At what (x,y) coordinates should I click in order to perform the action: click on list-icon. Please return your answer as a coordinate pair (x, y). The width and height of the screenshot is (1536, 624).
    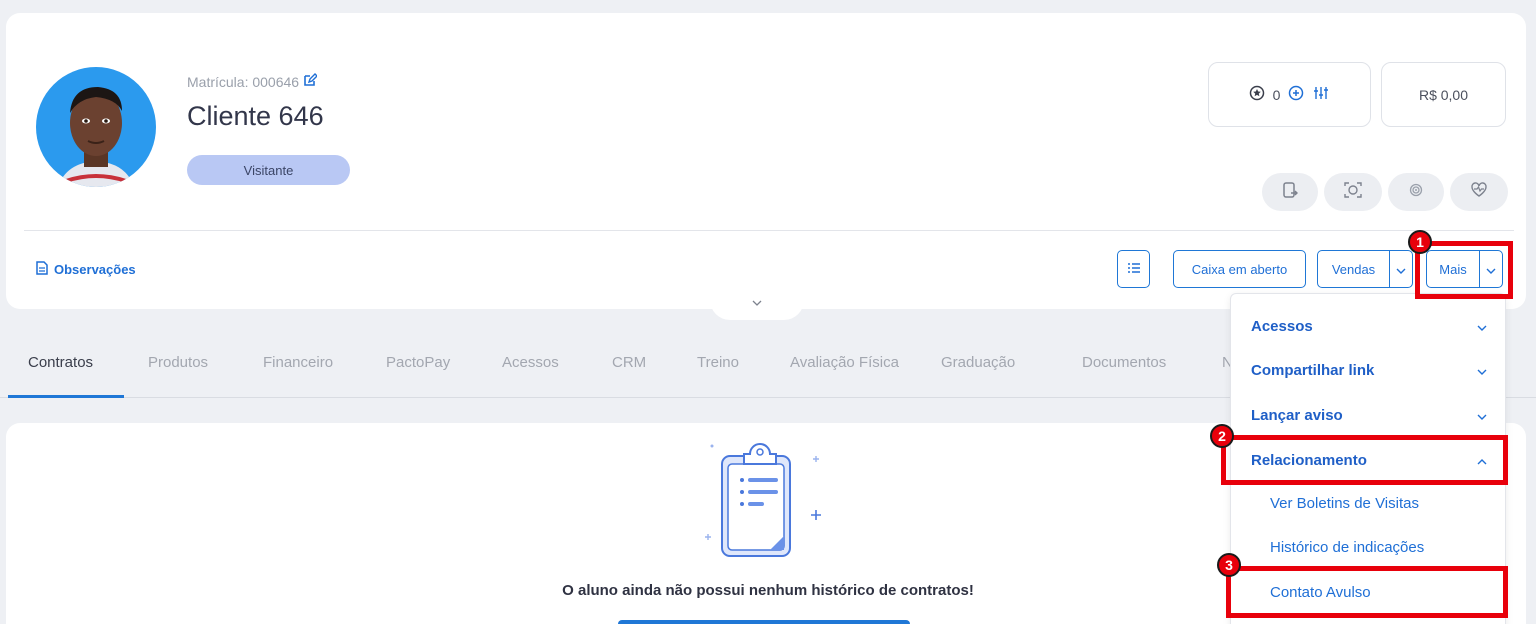
    Looking at the image, I should click on (1134, 269).